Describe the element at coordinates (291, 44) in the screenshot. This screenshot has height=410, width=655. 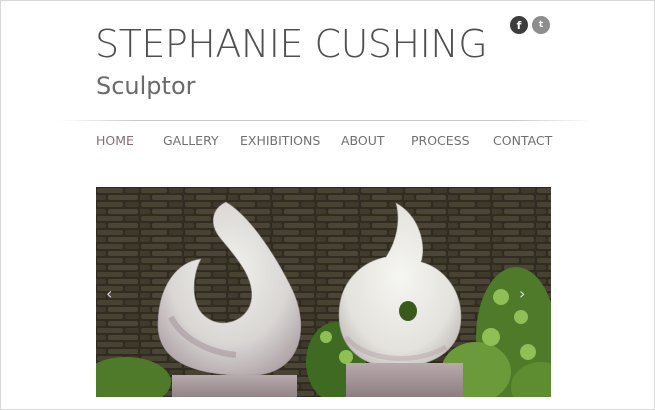
I see `site-title: STEPHANIE CUSHING` at that location.